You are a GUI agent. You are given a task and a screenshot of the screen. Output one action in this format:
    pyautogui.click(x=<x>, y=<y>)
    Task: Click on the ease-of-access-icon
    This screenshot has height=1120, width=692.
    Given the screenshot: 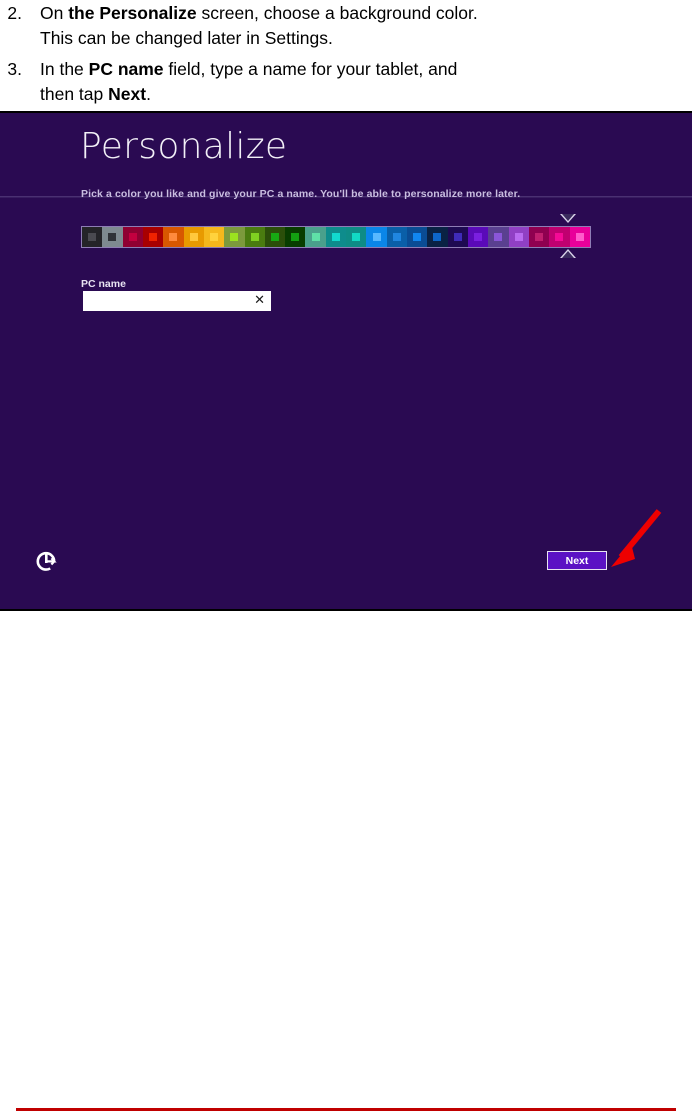 What is the action you would take?
    pyautogui.click(x=46, y=562)
    